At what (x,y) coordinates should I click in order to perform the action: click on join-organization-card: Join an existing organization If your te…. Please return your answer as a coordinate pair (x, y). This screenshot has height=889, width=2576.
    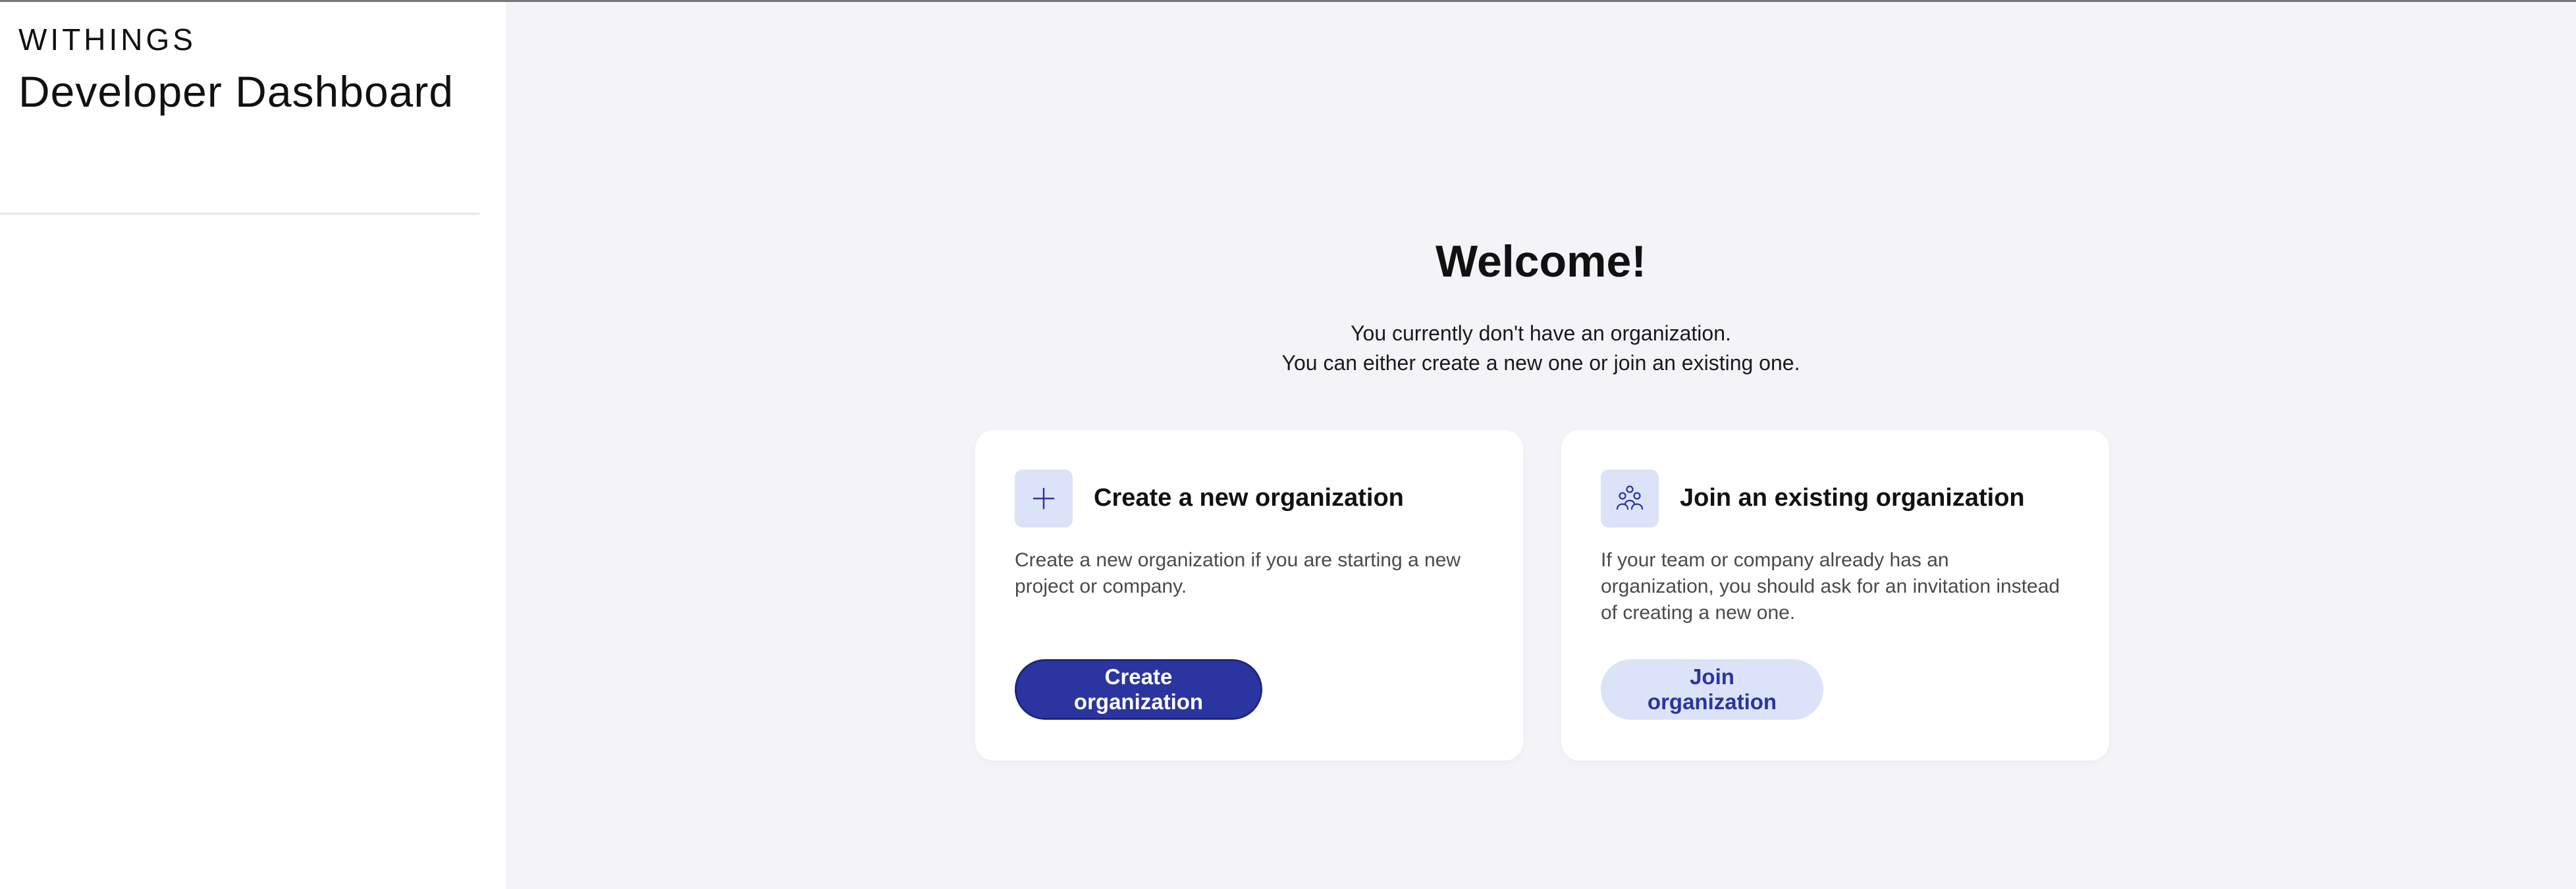
    Looking at the image, I should click on (1835, 595).